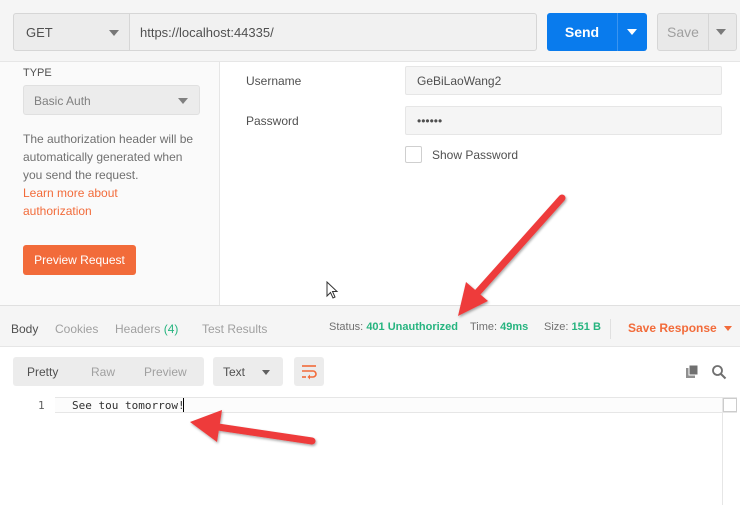 This screenshot has width=740, height=505. What do you see at coordinates (83, 202) in the screenshot?
I see `learn-more-link: Learn more about authorization` at bounding box center [83, 202].